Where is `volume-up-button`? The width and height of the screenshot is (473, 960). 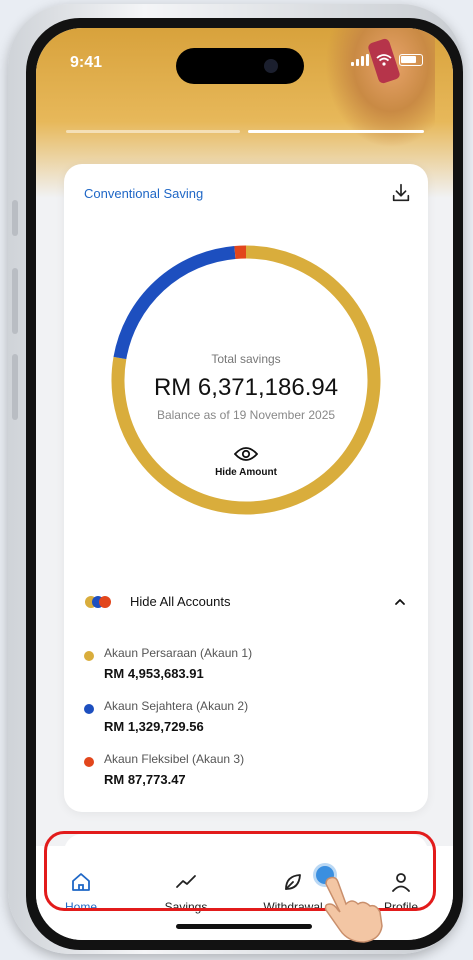
volume-up-button is located at coordinates (15, 301).